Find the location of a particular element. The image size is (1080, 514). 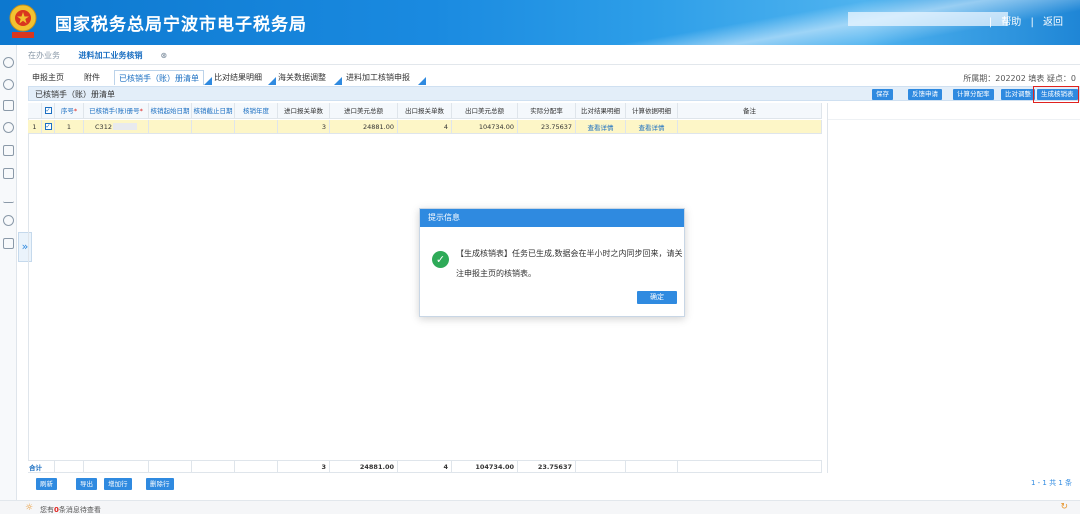

cell-import-usd: 24881.00 is located at coordinates (364, 127).